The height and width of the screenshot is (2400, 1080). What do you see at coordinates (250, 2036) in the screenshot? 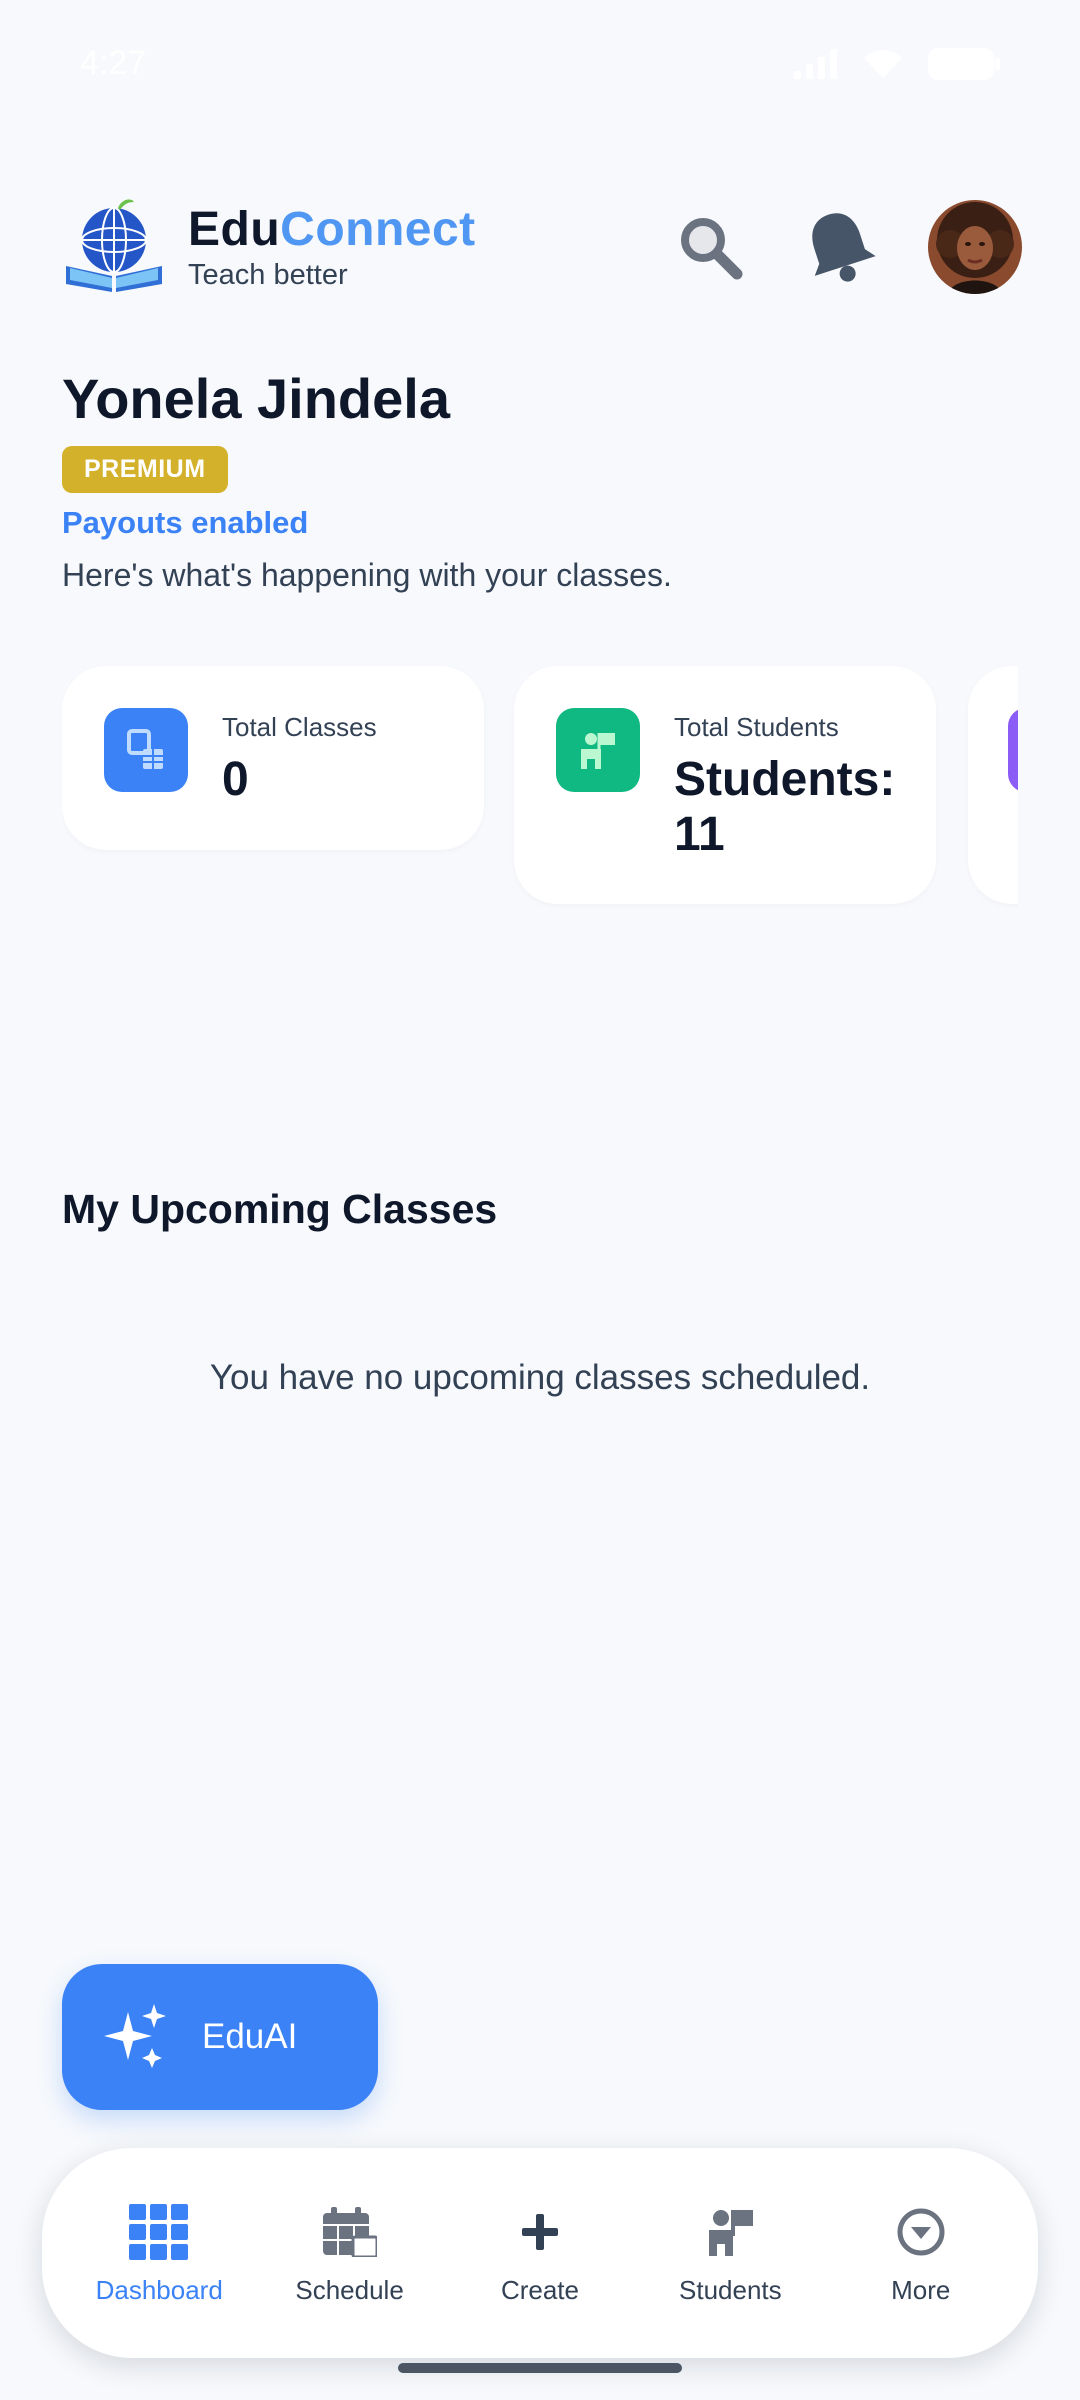
I see `eduai-label: EduAI` at bounding box center [250, 2036].